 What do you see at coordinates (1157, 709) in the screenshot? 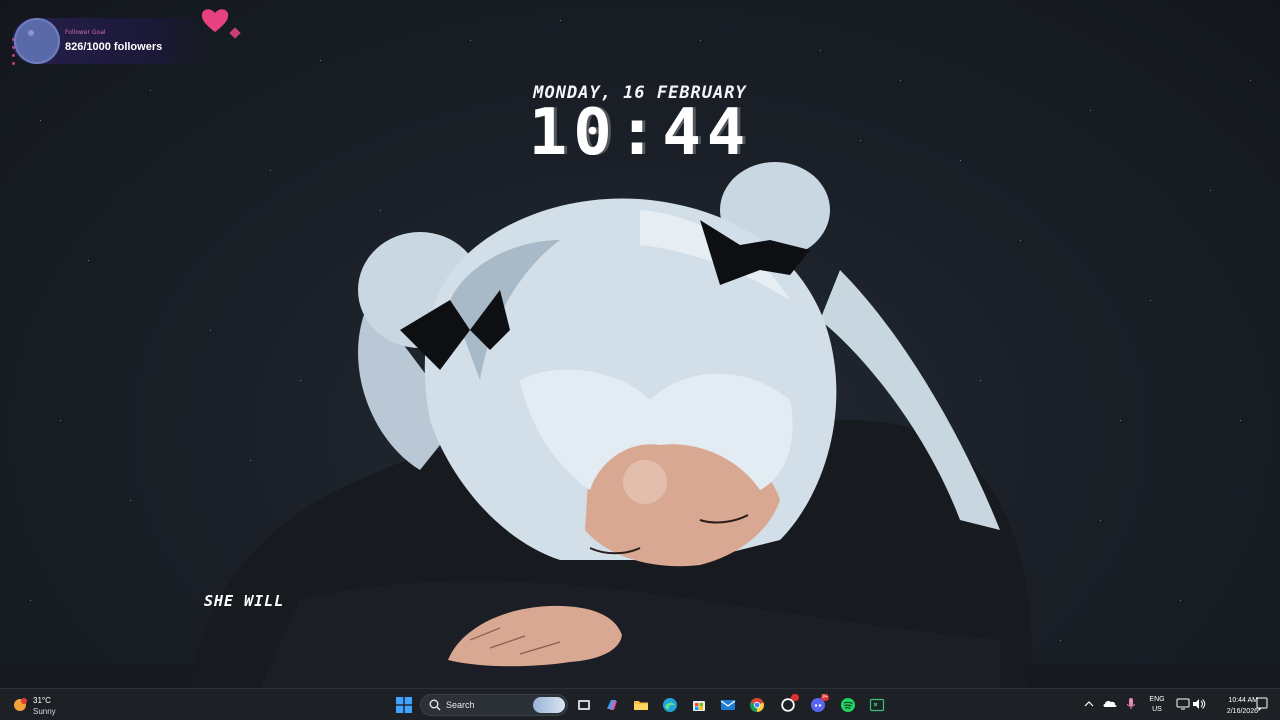
I see `language-line2: US` at bounding box center [1157, 709].